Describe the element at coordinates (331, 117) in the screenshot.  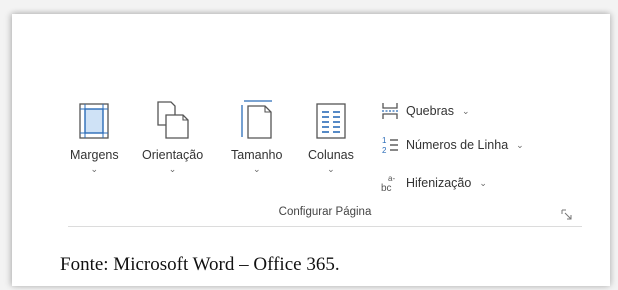
I see `columns-icon` at that location.